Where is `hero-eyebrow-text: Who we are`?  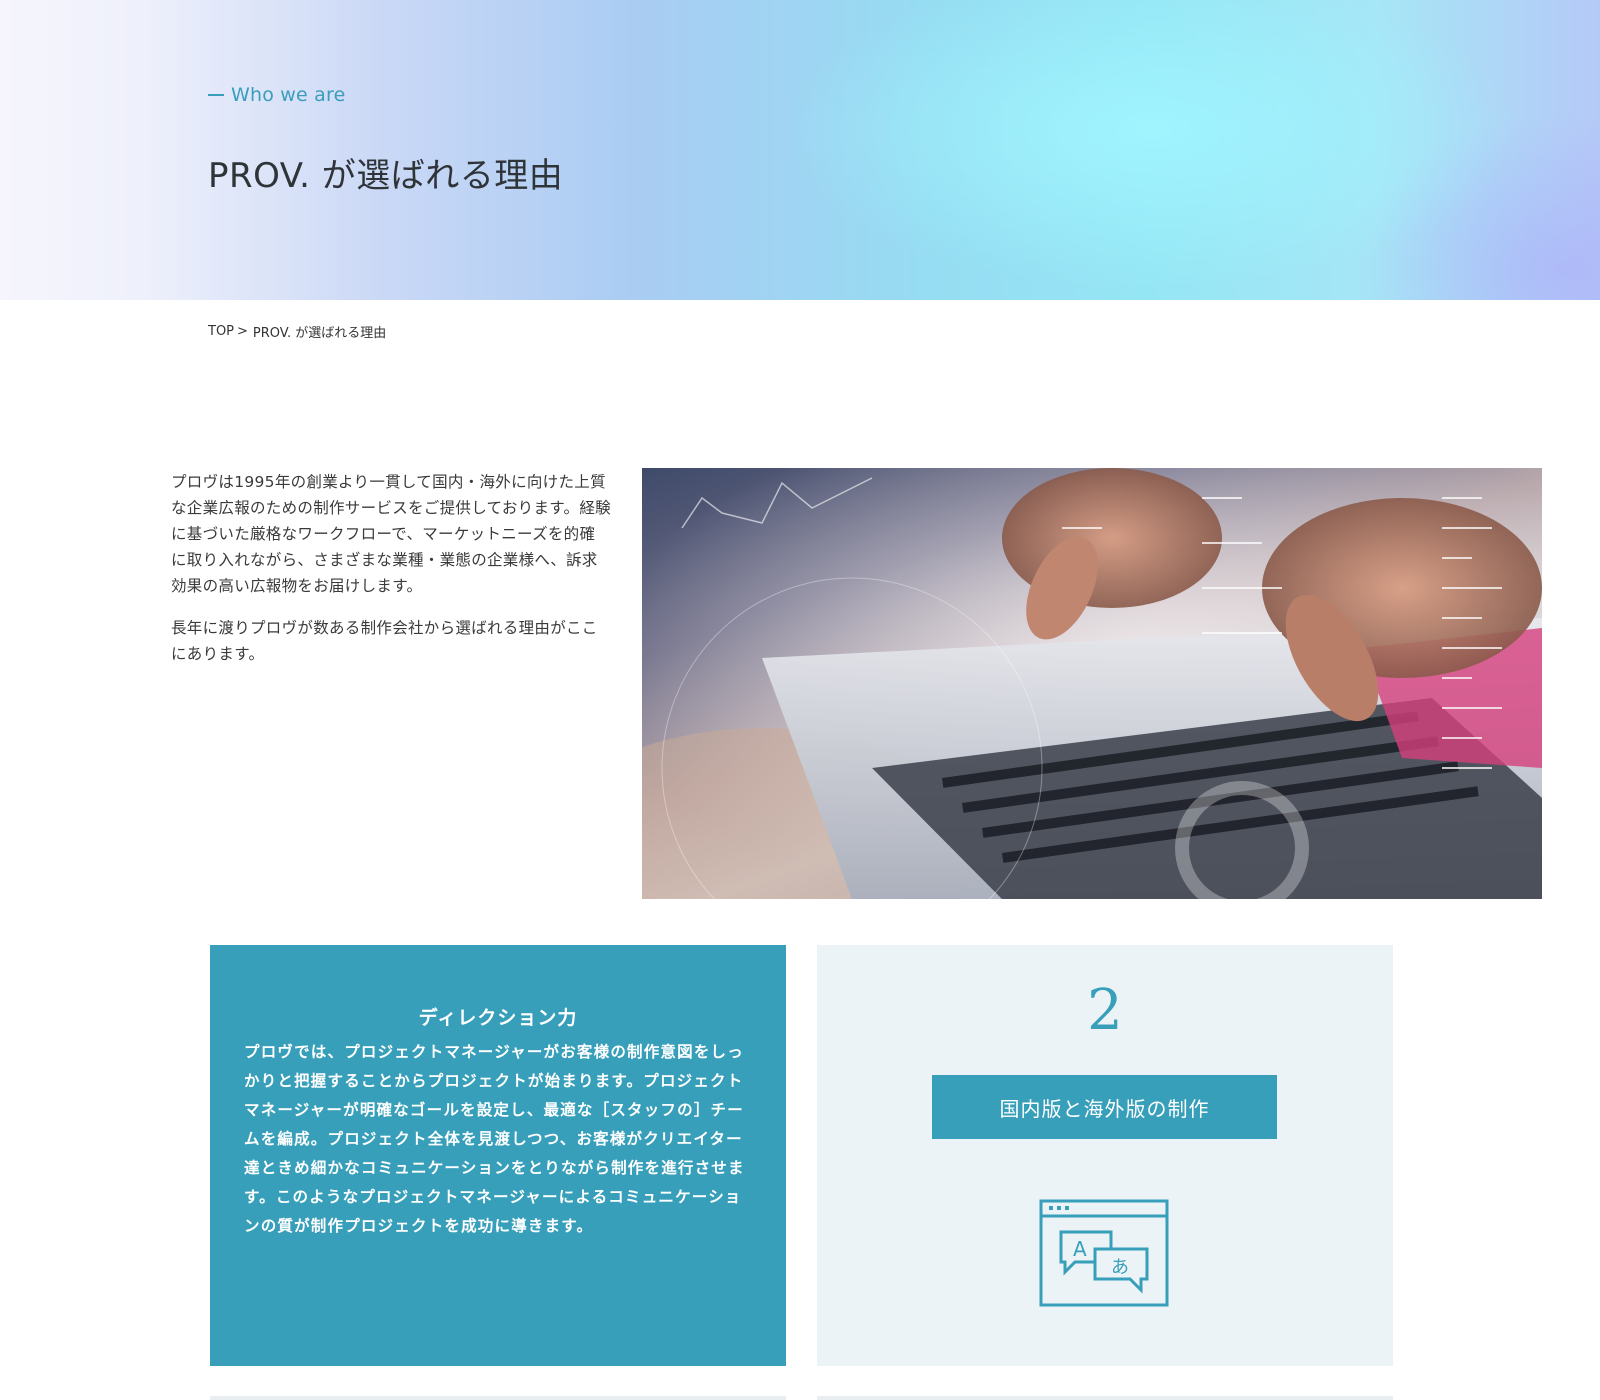
hero-eyebrow-text: Who we are is located at coordinates (288, 95).